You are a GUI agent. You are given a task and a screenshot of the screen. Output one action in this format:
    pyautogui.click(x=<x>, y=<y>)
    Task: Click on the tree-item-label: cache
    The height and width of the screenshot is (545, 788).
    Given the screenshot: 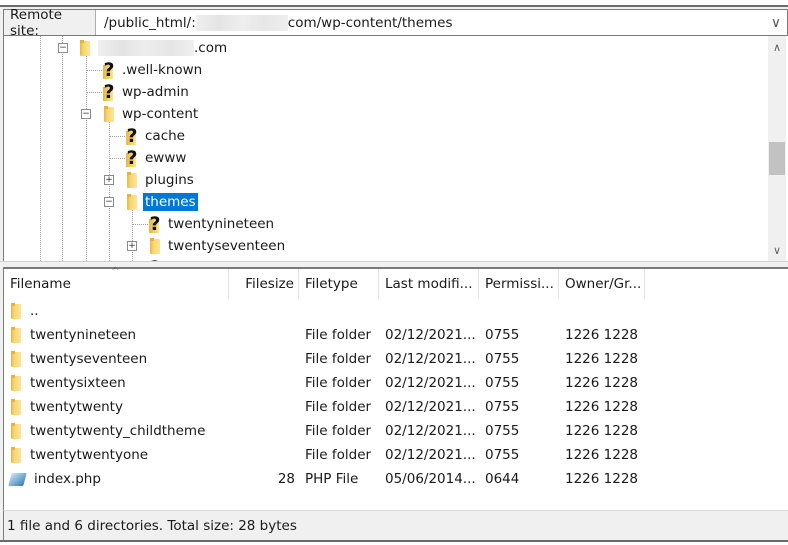 What is the action you would take?
    pyautogui.click(x=165, y=136)
    